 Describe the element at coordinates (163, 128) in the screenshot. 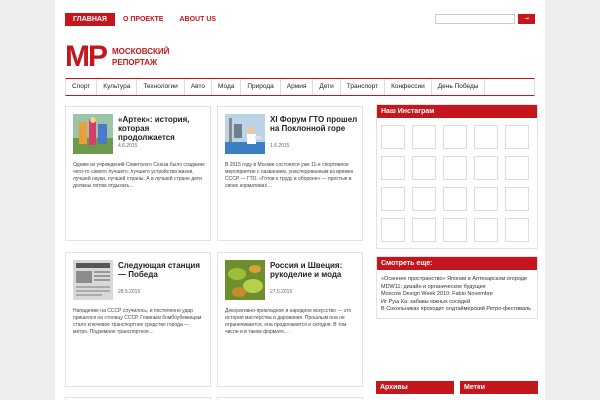

I see `post-title: «Артек»: история, которая продолжается` at that location.